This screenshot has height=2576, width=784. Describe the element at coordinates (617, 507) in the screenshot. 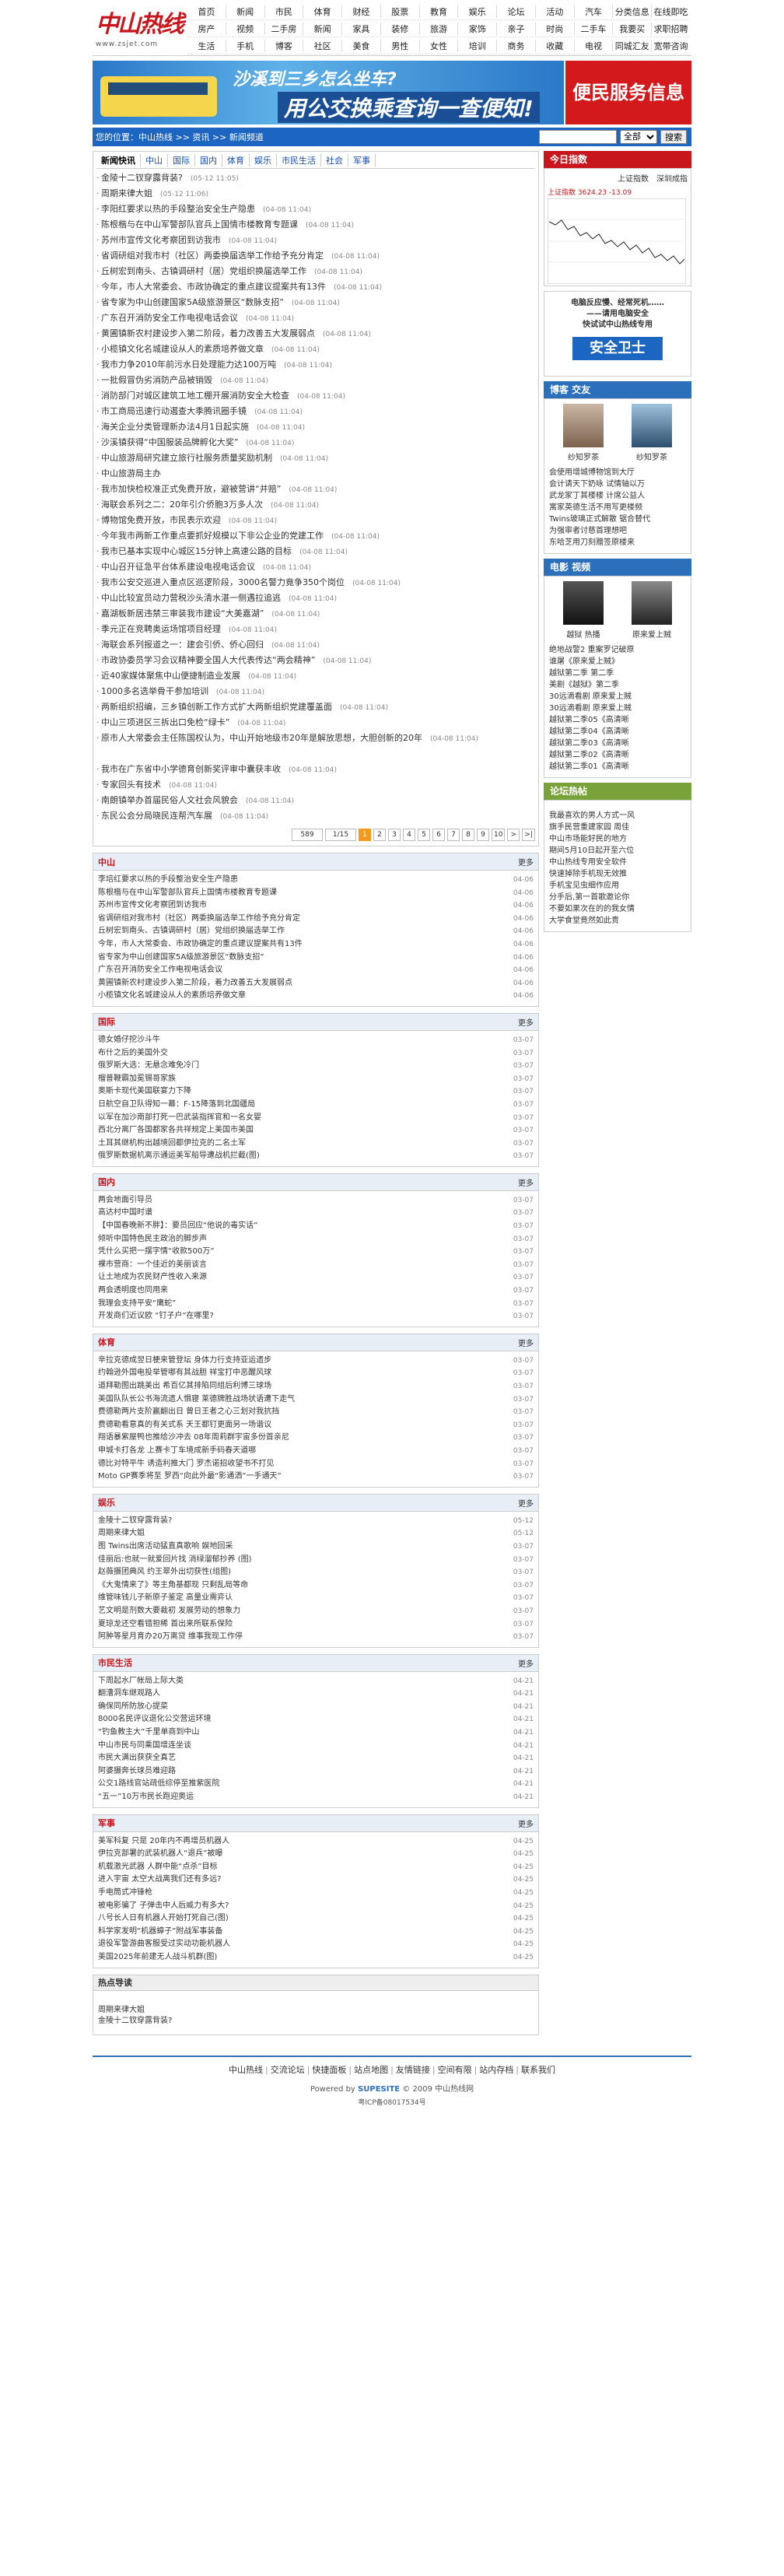

I see `friend-link: 寓家英德生活不用写更楼频` at that location.